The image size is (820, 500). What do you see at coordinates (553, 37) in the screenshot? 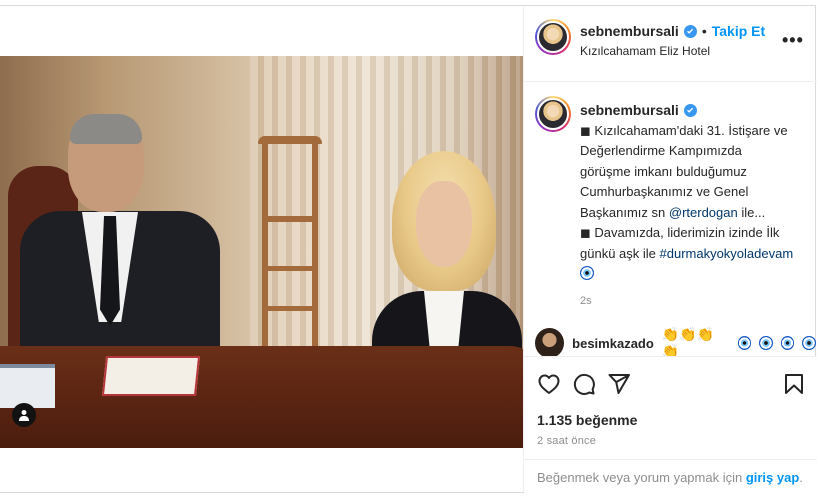
I see `author-avatar` at bounding box center [553, 37].